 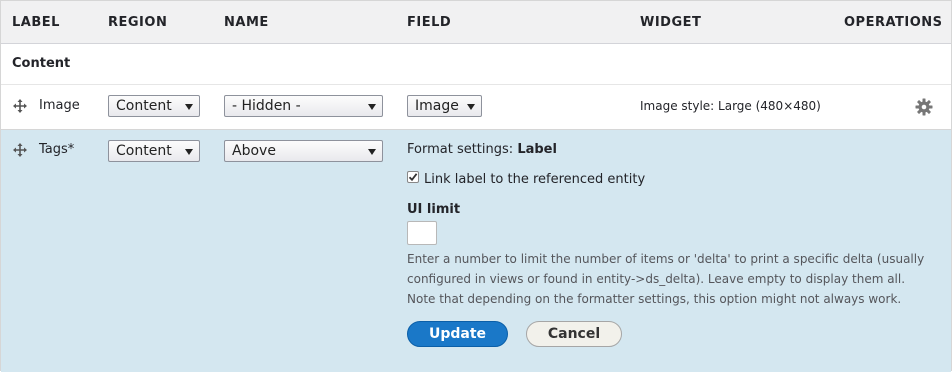 I want to click on label-position-select: Above, so click(x=303, y=151).